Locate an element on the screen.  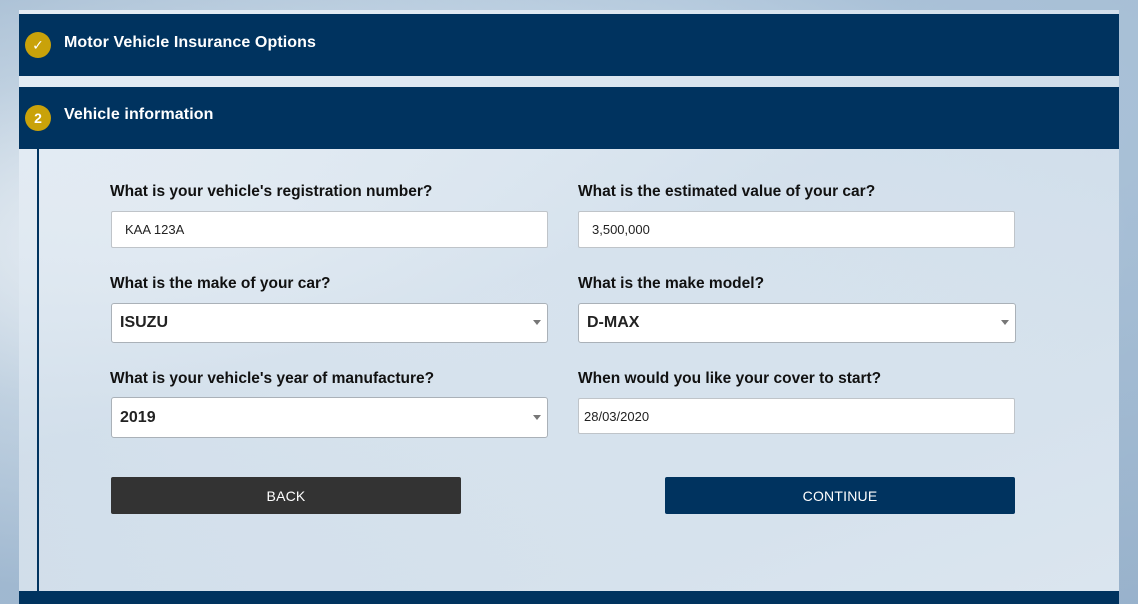
car-make-select: ISUZU is located at coordinates (329, 323).